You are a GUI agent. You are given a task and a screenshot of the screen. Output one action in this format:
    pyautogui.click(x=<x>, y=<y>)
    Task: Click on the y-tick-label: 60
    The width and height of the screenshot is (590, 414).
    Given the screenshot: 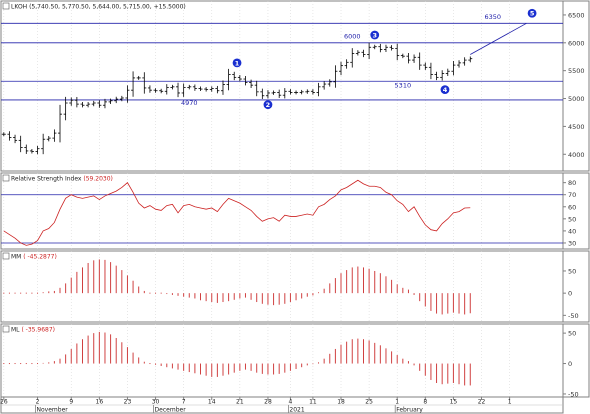 What is the action you would take?
    pyautogui.click(x=572, y=207)
    